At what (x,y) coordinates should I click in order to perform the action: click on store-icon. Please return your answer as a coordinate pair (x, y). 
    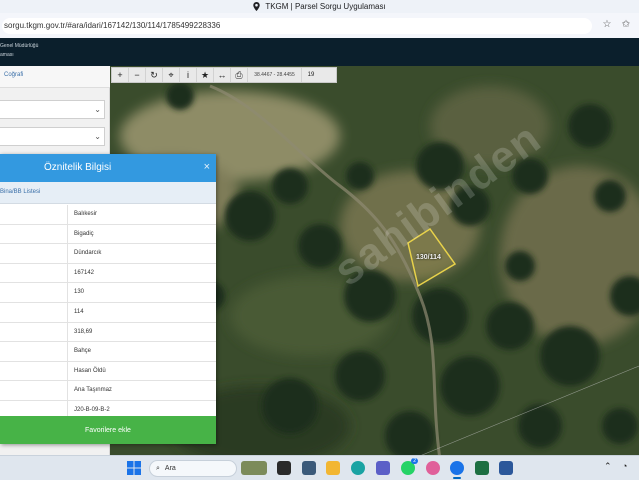
    Looking at the image, I should click on (309, 468).